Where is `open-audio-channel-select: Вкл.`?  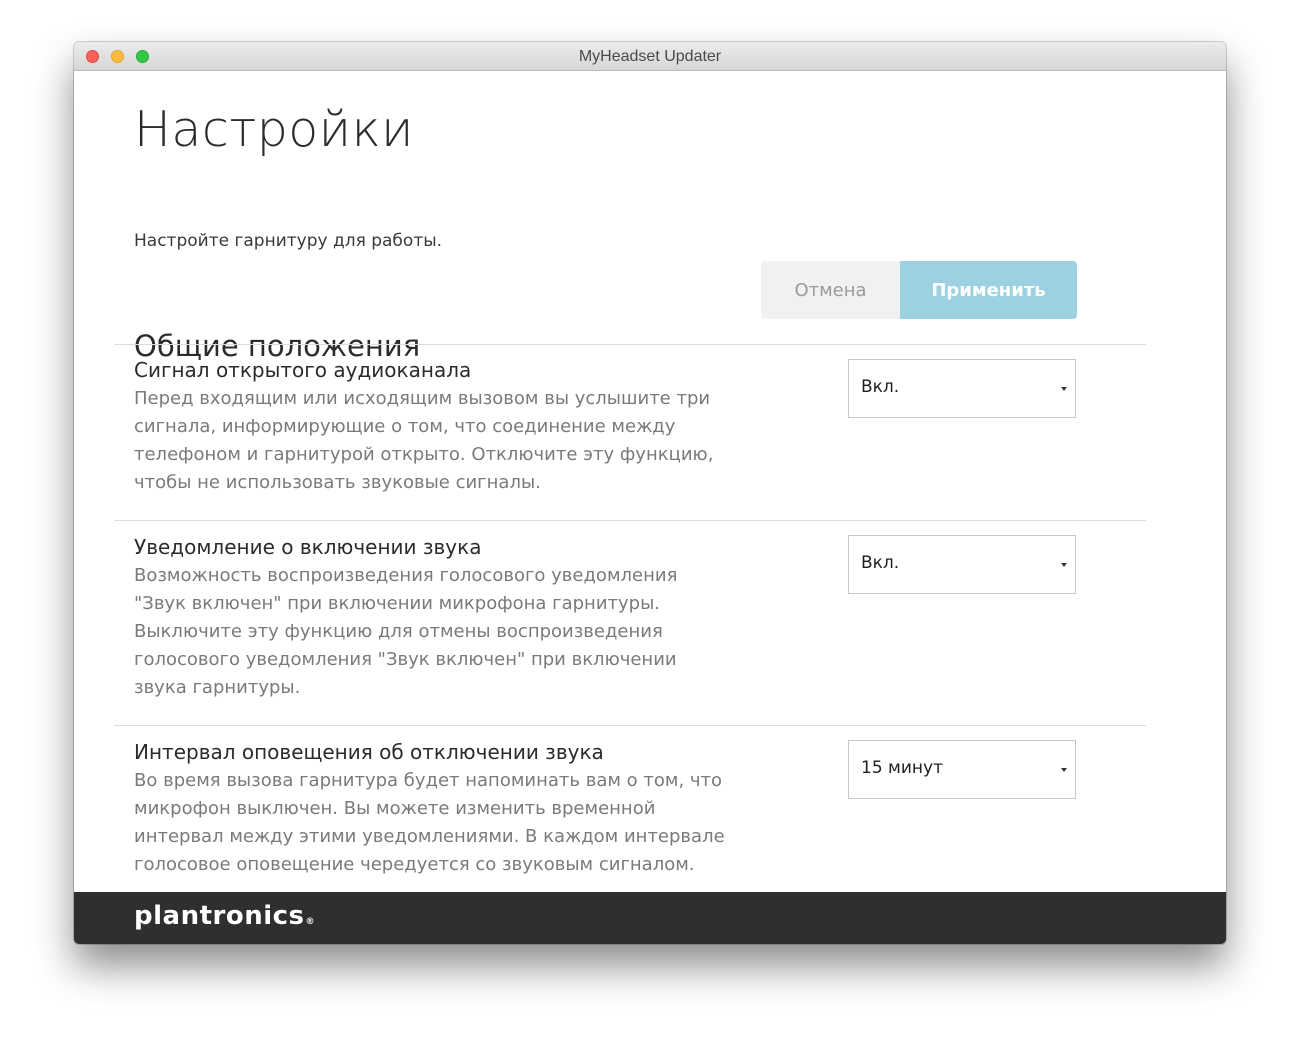 open-audio-channel-select: Вкл. is located at coordinates (962, 388).